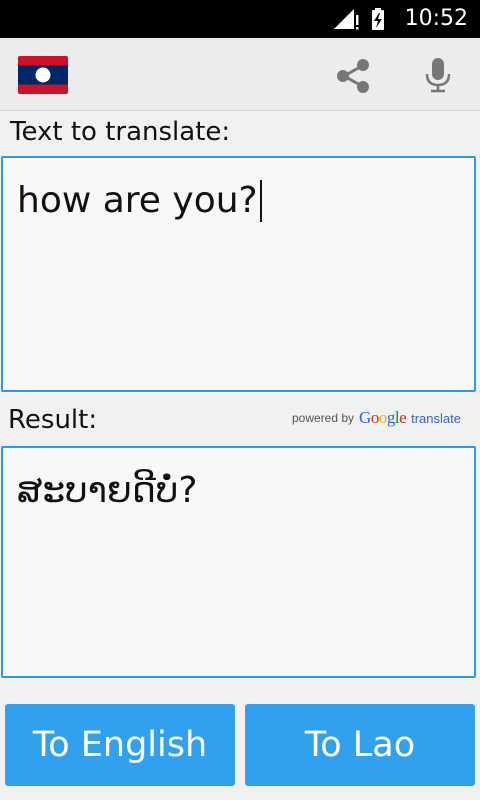 This screenshot has height=800, width=480. Describe the element at coordinates (436, 18) in the screenshot. I see `status-time: 10:52` at that location.